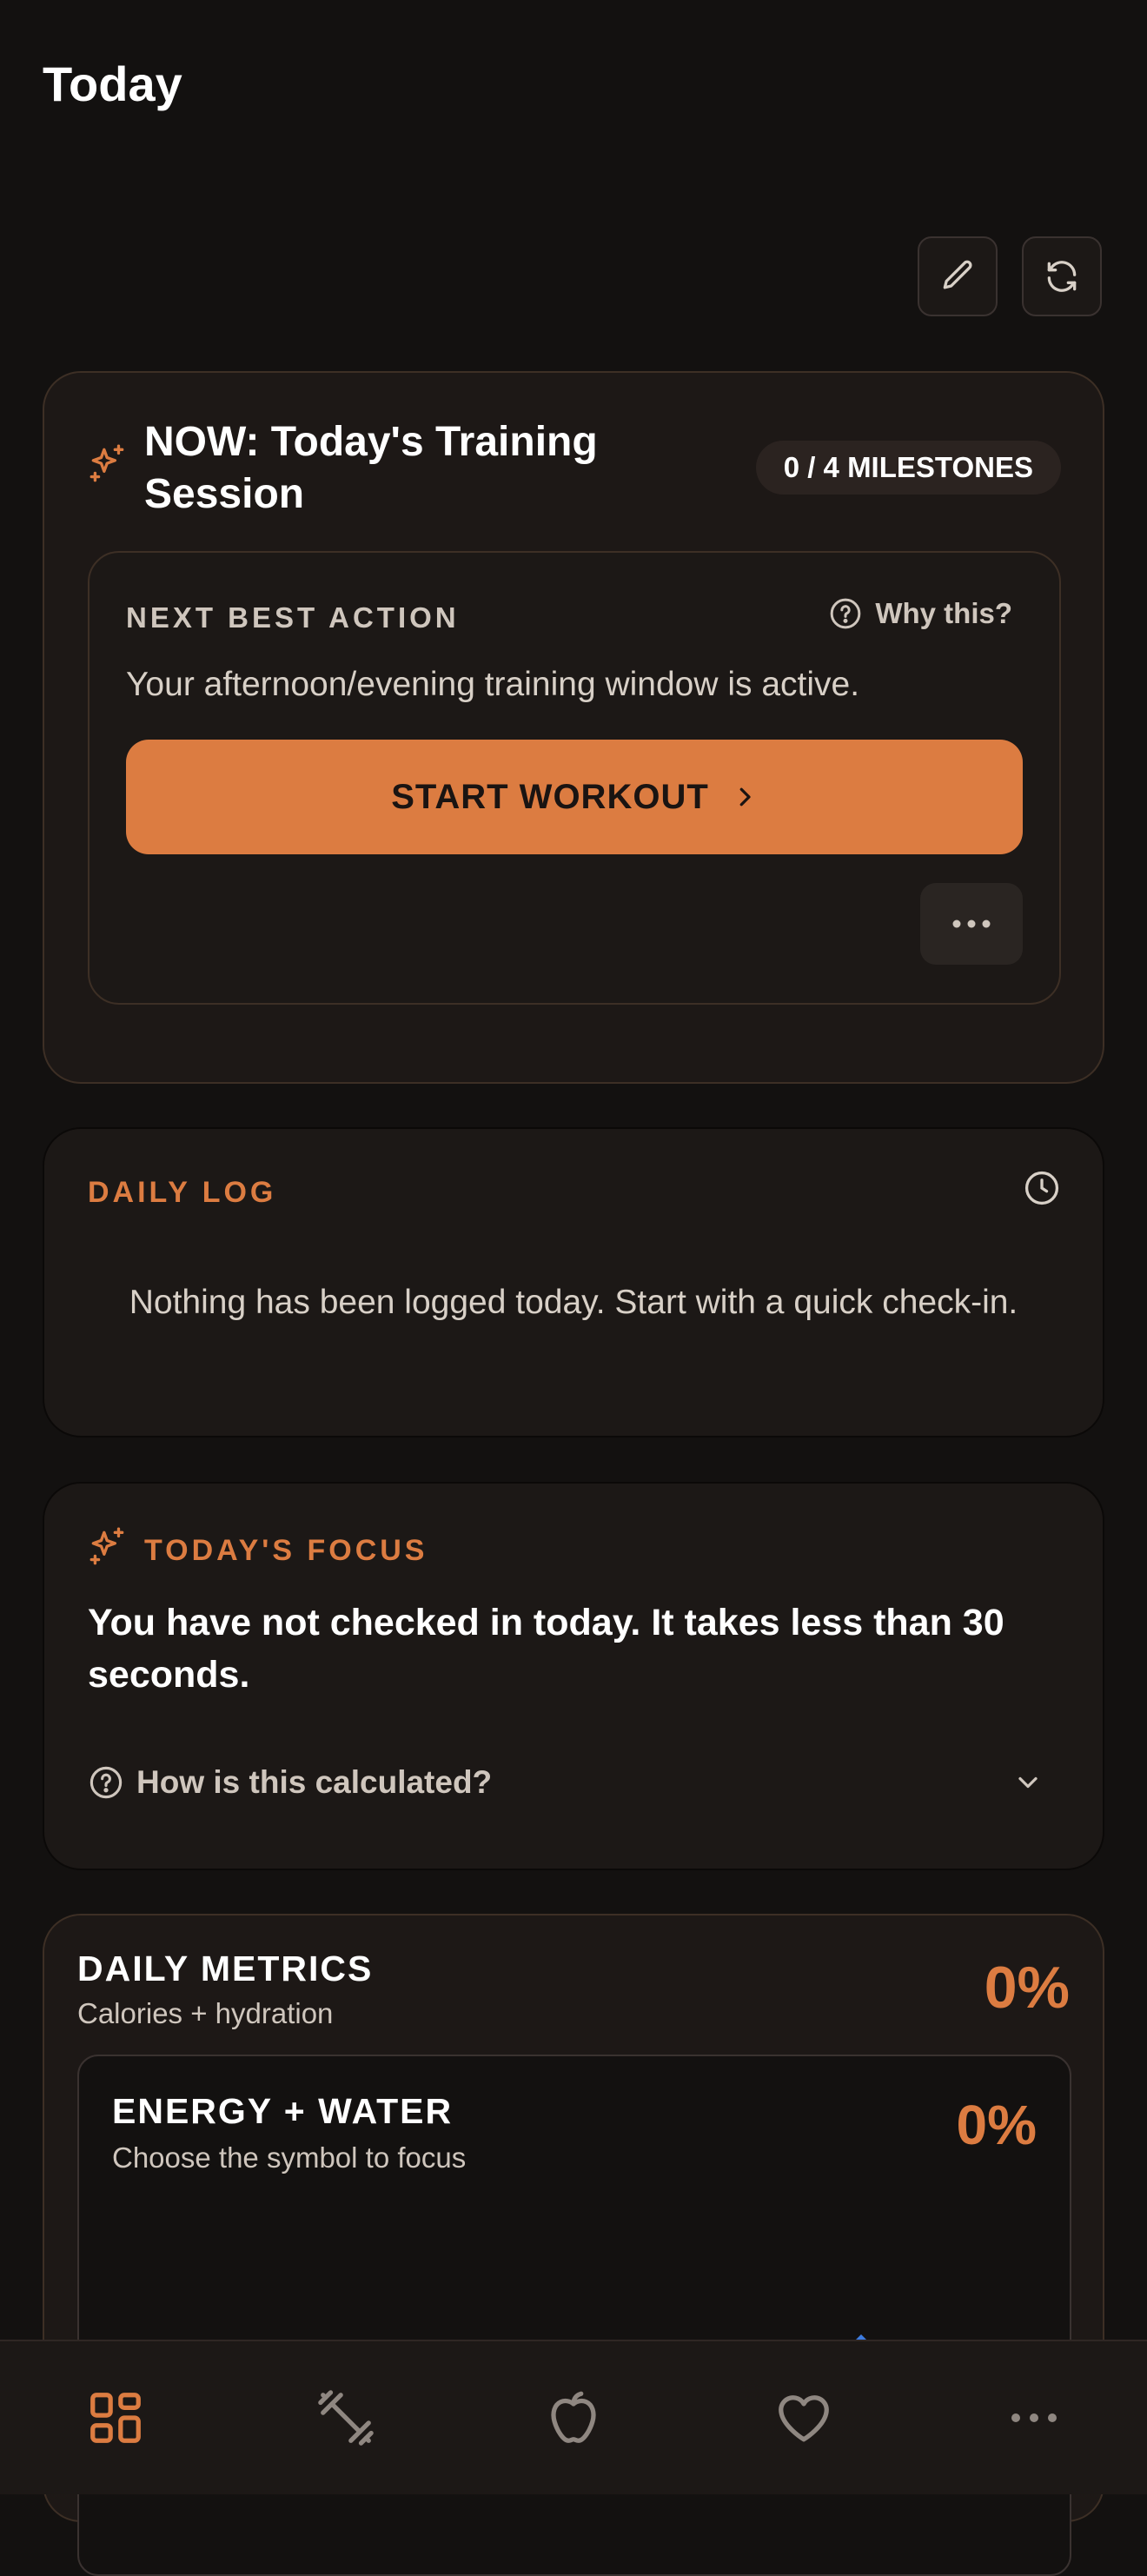  Describe the element at coordinates (225, 1969) in the screenshot. I see `daily-metrics-title: DAILY METRICS` at that location.